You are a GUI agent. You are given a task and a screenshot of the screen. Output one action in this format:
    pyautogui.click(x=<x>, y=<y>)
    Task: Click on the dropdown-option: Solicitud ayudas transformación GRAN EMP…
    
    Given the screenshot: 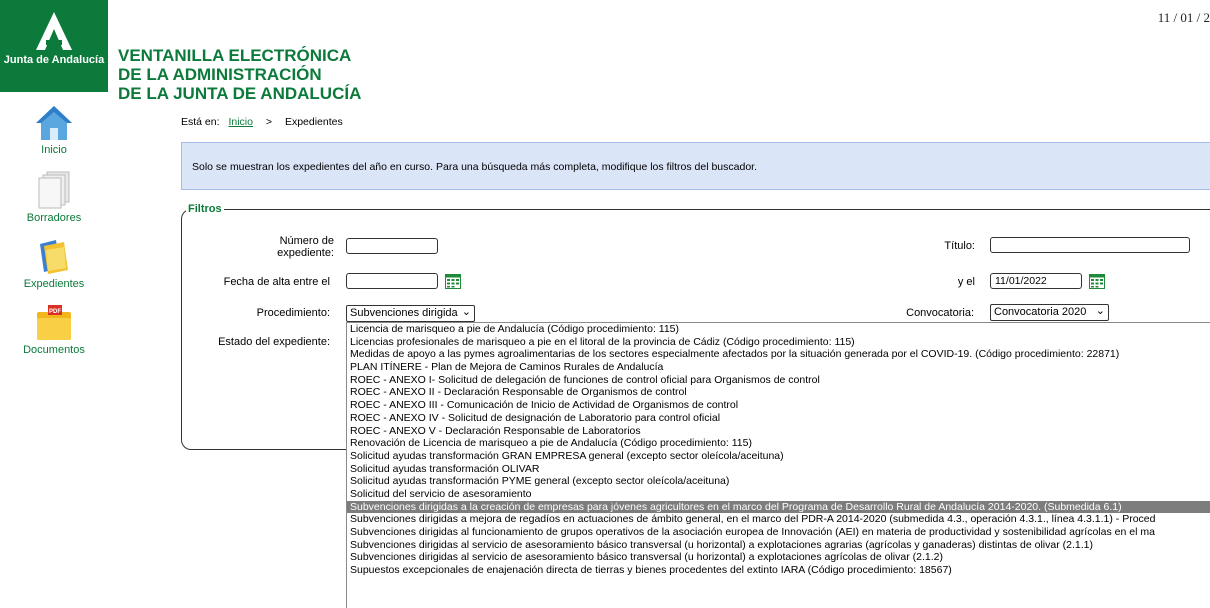 What is the action you would take?
    pyautogui.click(x=778, y=456)
    